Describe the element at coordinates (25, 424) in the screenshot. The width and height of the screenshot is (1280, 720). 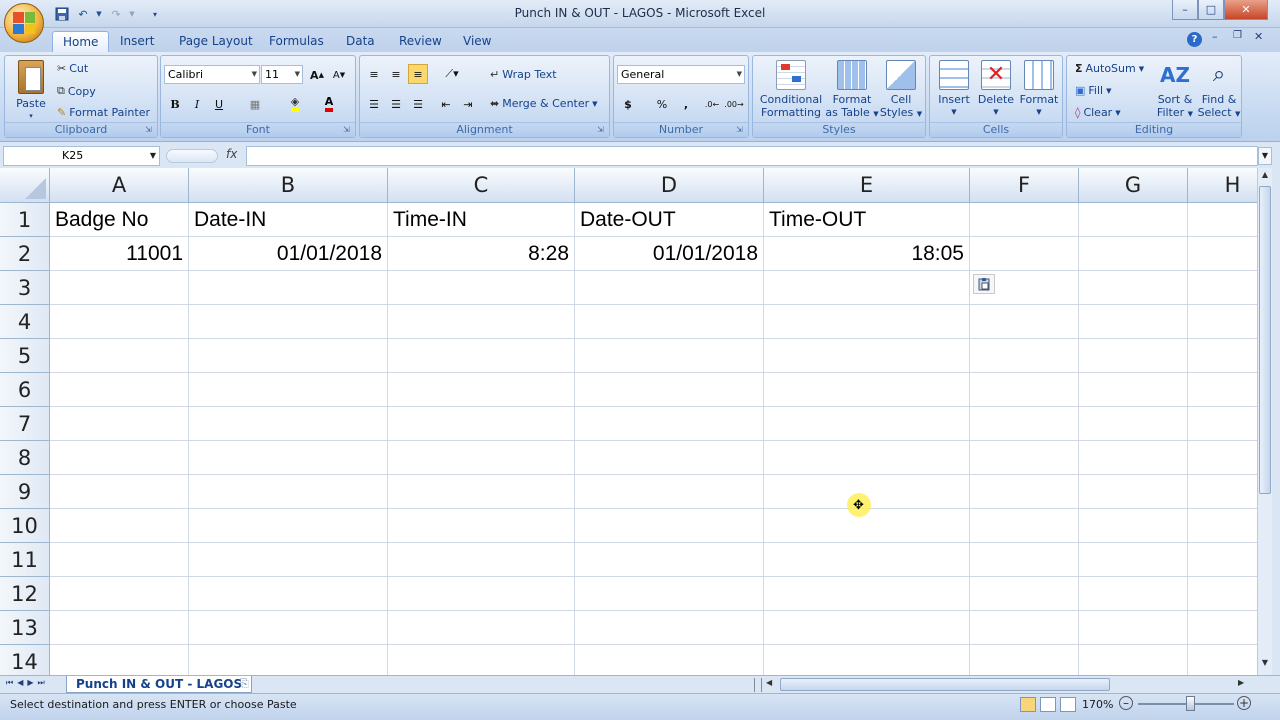
I see `row-header-7: 7` at that location.